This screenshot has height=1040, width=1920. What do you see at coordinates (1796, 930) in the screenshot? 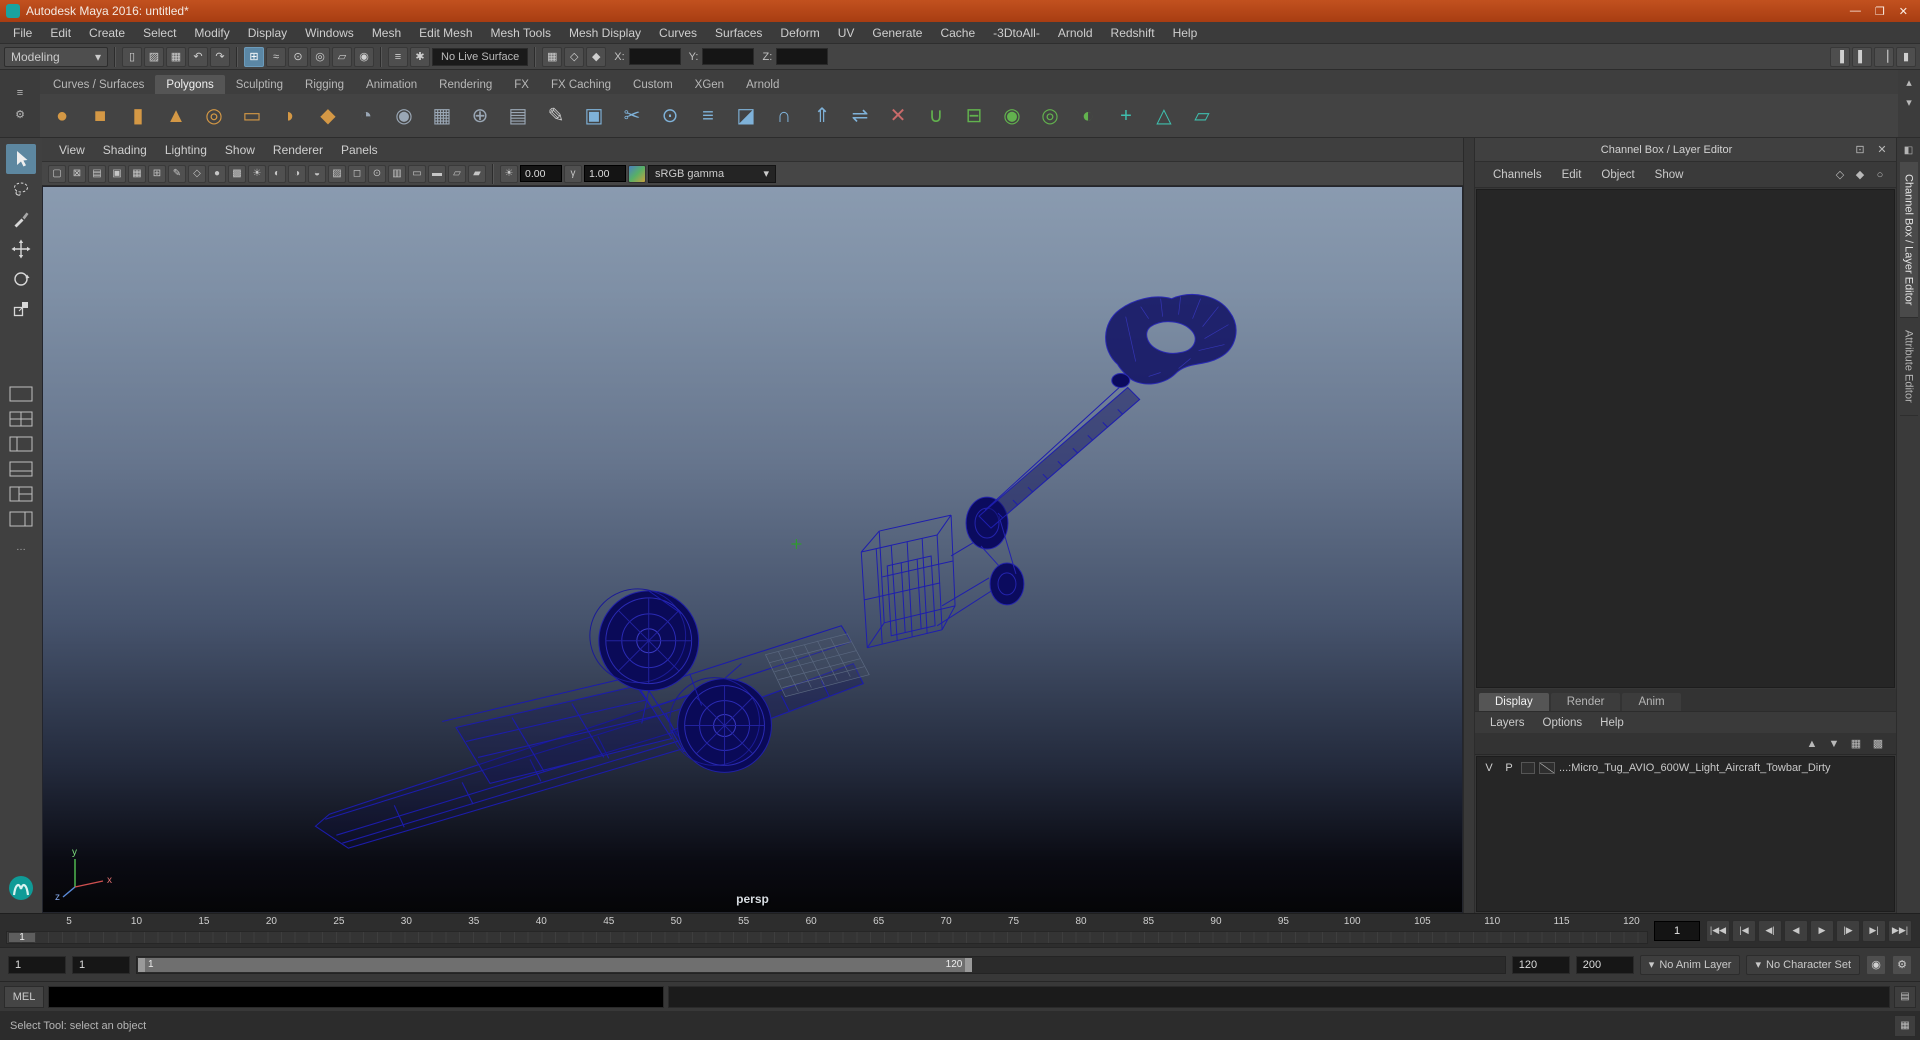
I see `play-backwards-button: ◀` at bounding box center [1796, 930].